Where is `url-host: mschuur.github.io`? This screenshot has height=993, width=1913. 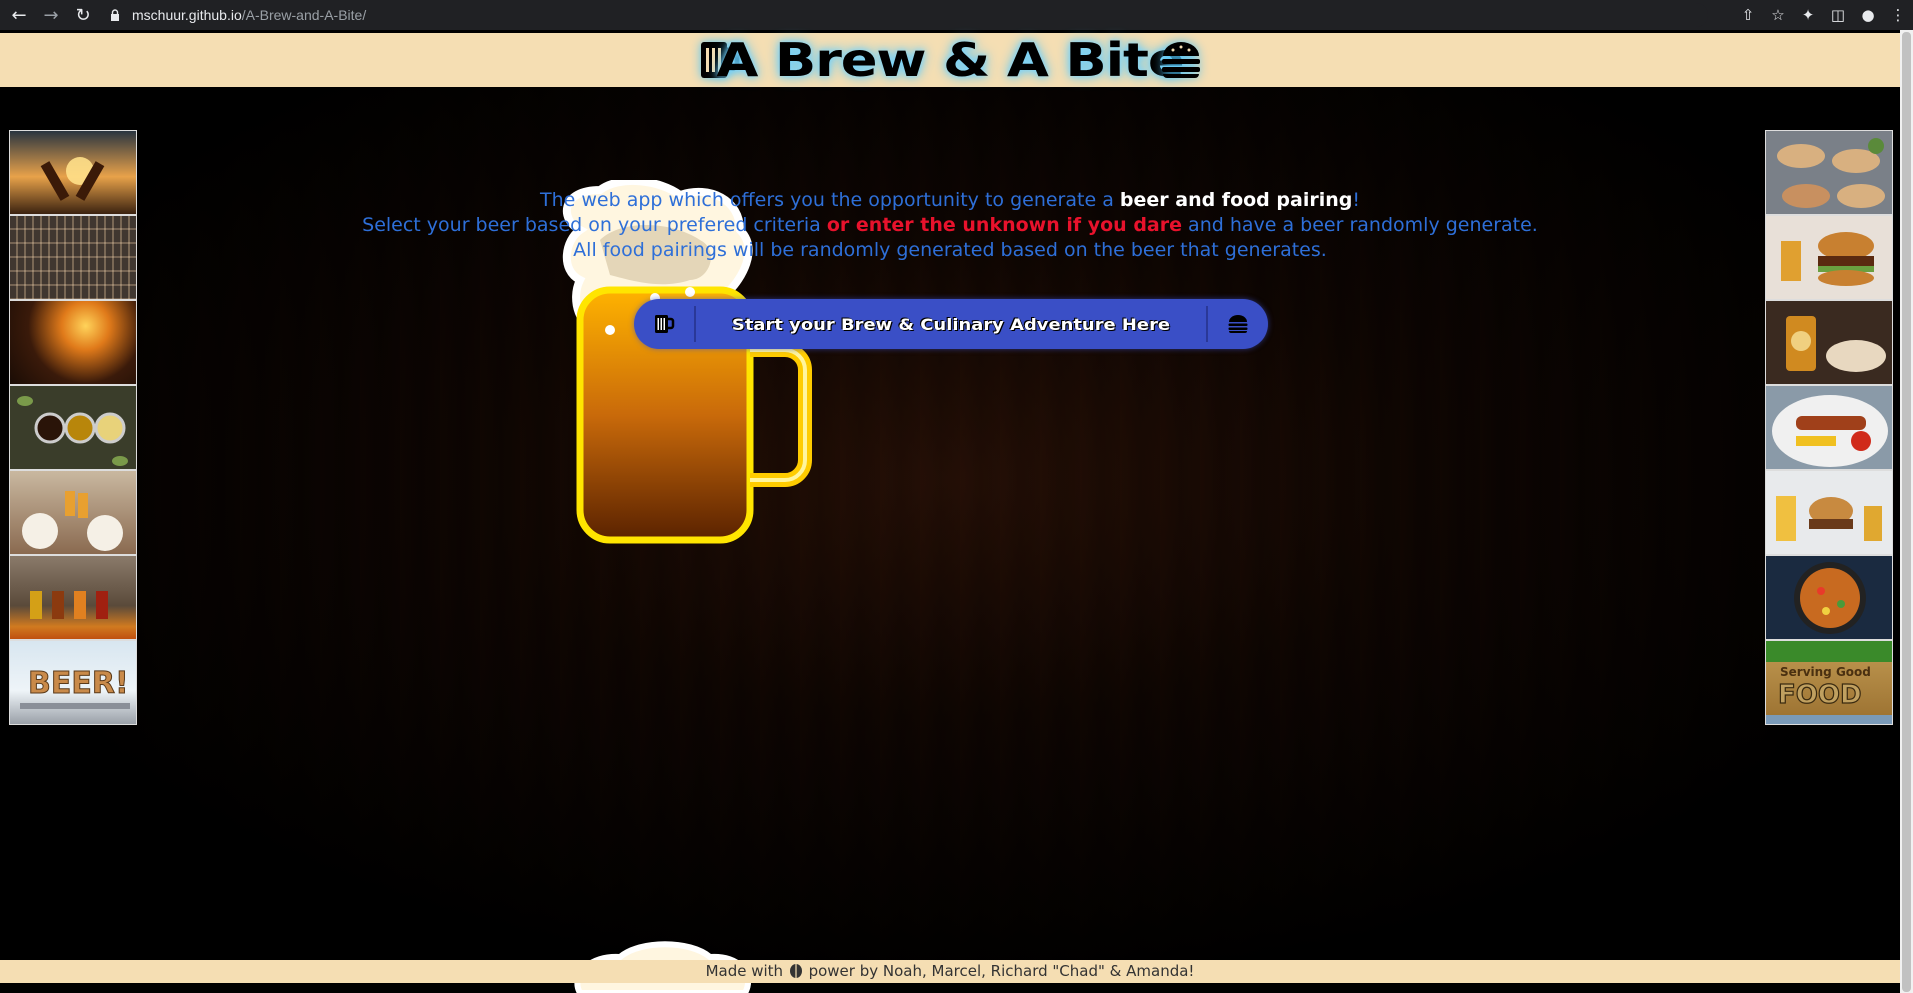 url-host: mschuur.github.io is located at coordinates (187, 15).